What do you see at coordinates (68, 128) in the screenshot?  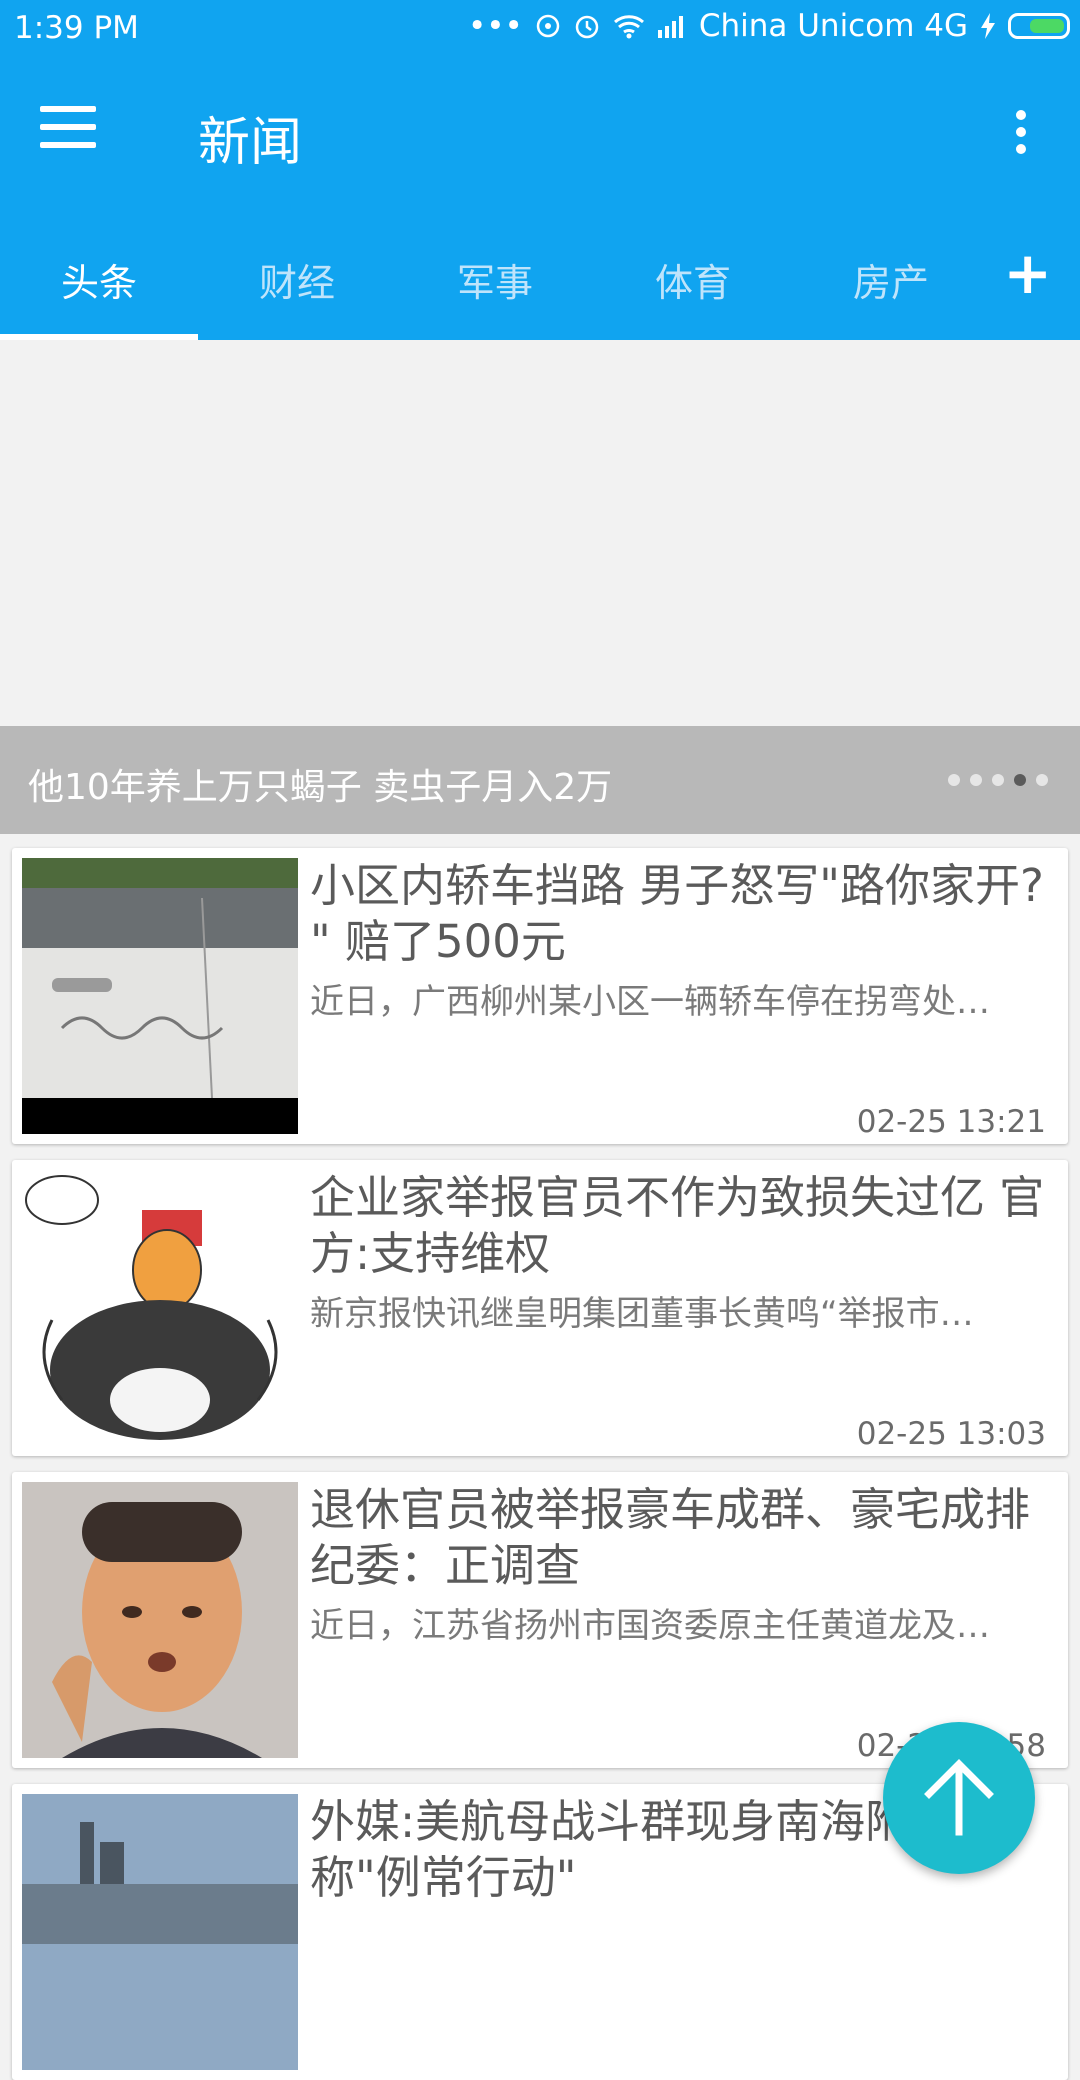 I see `hamburger-menu-icon` at bounding box center [68, 128].